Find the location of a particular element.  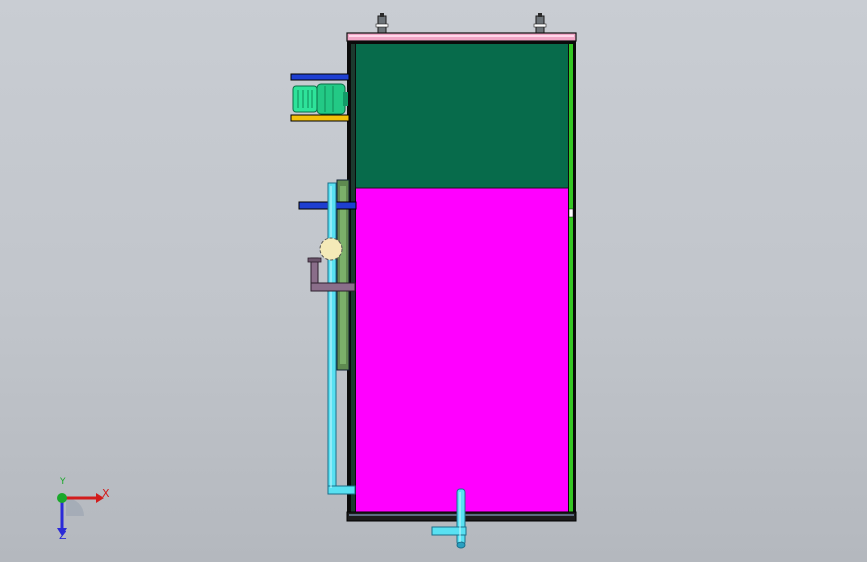

triad-y-label: Y is located at coordinates (63, 482).